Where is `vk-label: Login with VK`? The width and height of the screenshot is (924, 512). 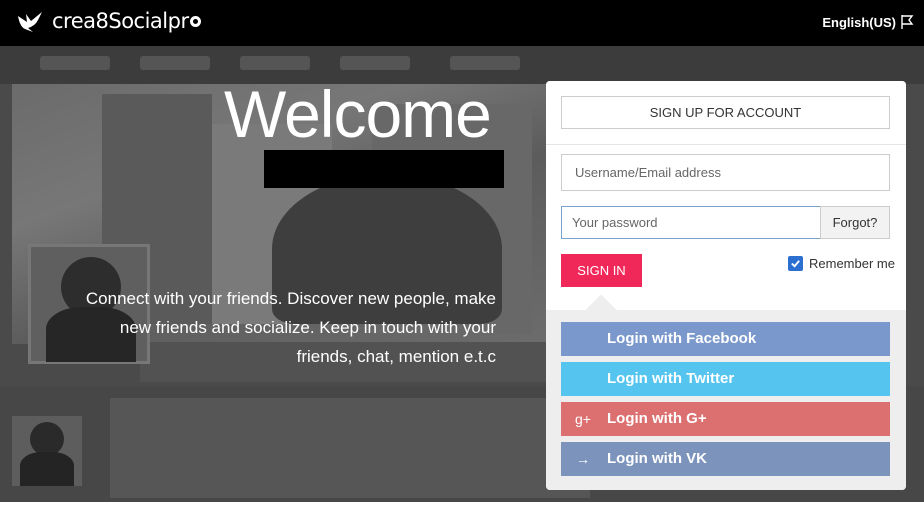 vk-label: Login with VK is located at coordinates (657, 458).